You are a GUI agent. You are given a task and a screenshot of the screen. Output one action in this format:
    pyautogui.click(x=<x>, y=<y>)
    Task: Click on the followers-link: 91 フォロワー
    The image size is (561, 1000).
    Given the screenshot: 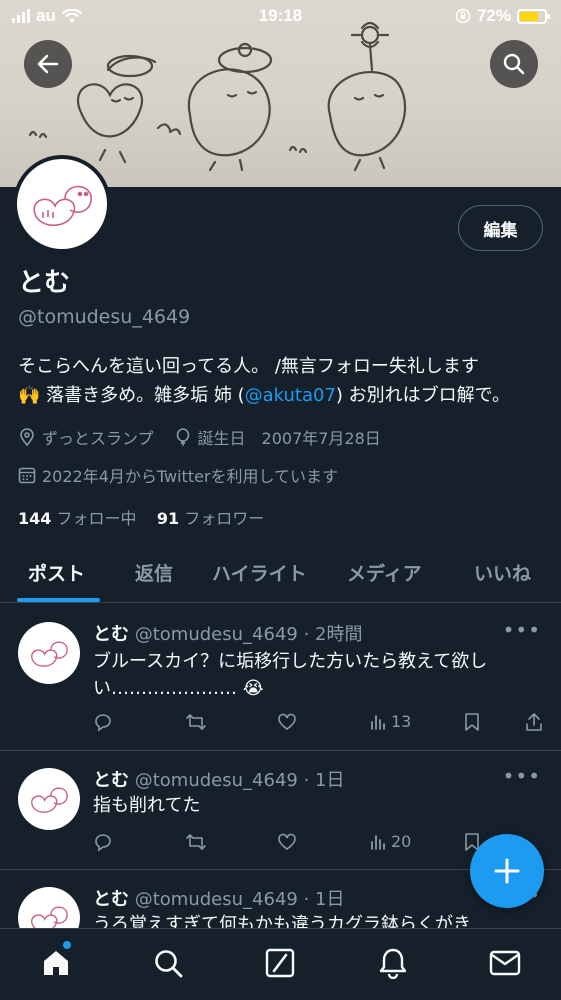 What is the action you would take?
    pyautogui.click(x=210, y=518)
    